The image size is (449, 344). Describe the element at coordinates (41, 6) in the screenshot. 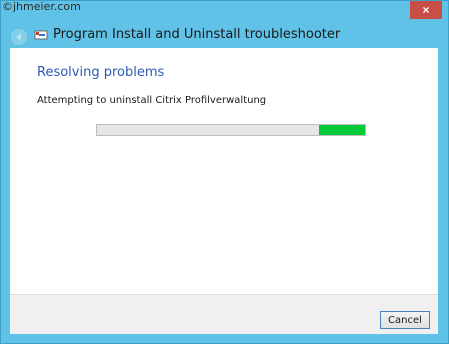

I see `watermark: ©jhmeier.com` at that location.